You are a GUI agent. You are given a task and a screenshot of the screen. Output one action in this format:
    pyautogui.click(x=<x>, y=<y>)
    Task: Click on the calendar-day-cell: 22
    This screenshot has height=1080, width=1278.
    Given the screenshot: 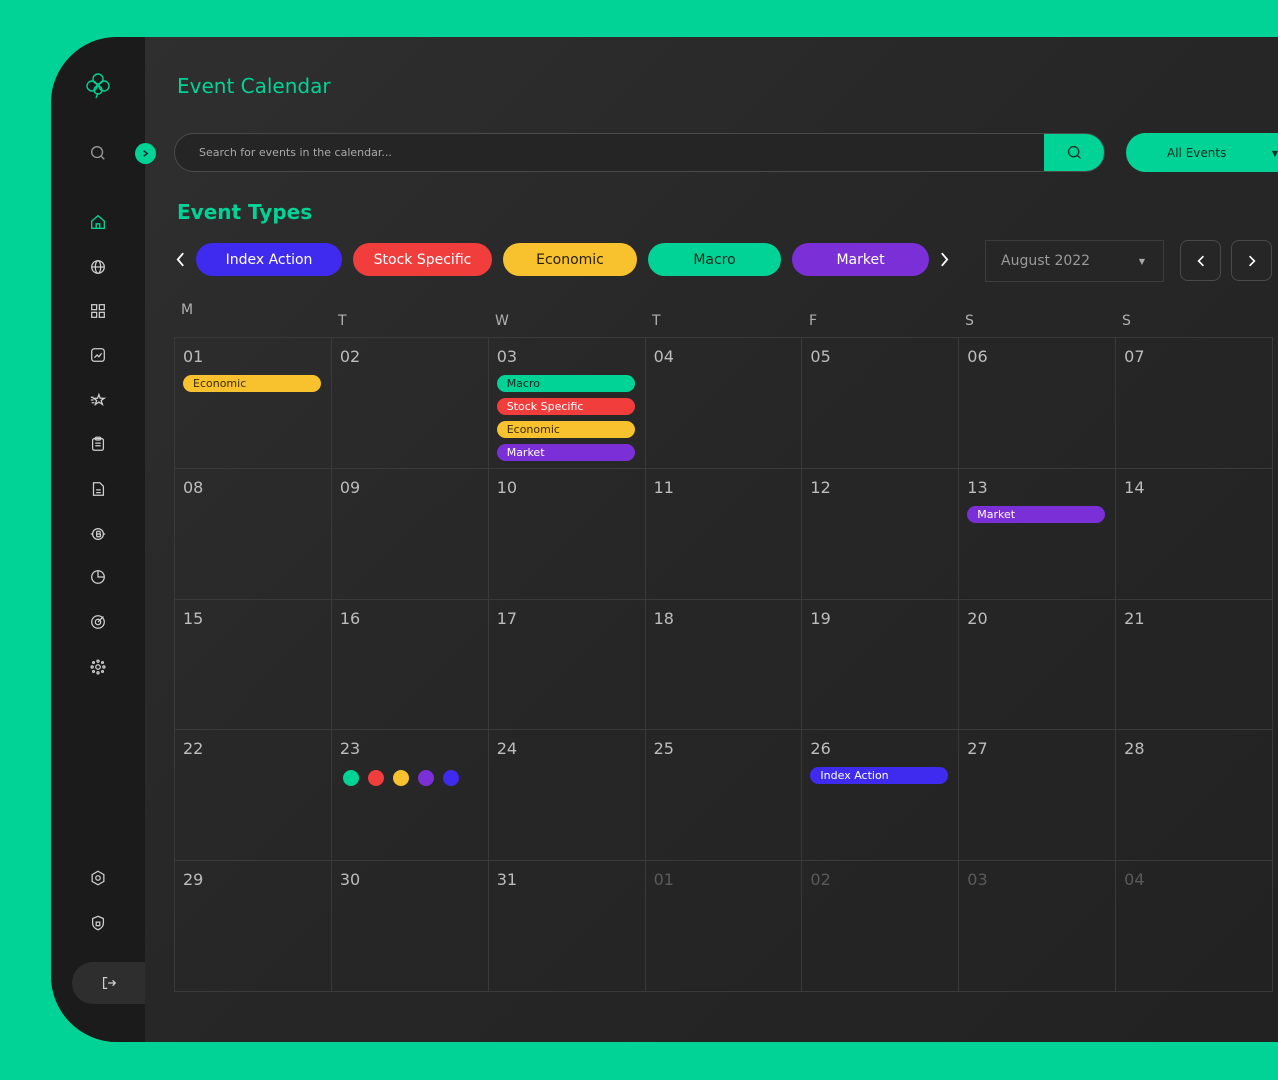 What is the action you would take?
    pyautogui.click(x=253, y=796)
    